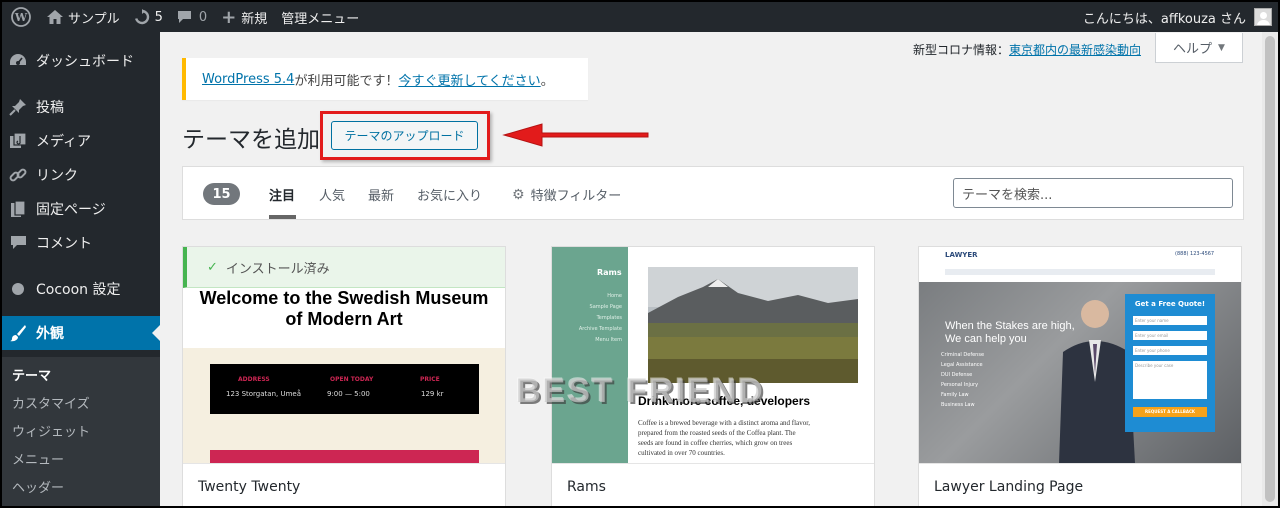 The height and width of the screenshot is (508, 1280). Describe the element at coordinates (605, 307) in the screenshot. I see `preview-nav-item: Sample Page` at that location.